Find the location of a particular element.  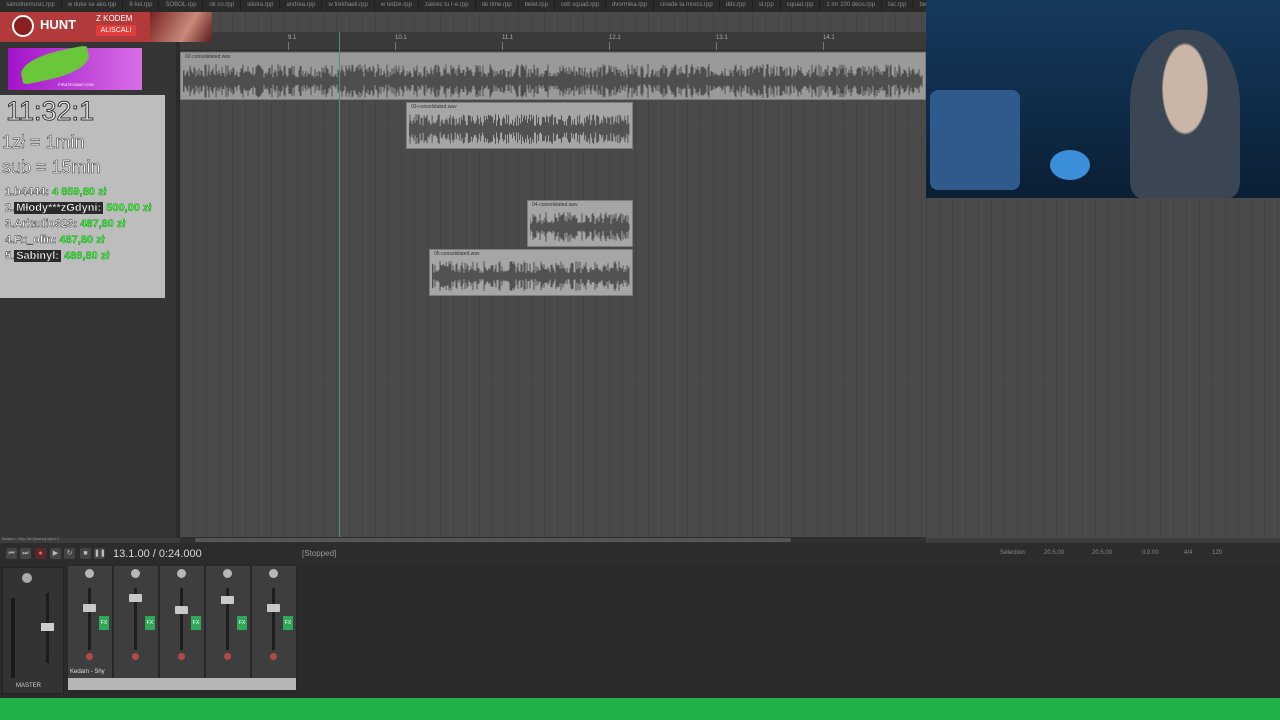

project-tab: belet.rpp is located at coordinates (537, 5).